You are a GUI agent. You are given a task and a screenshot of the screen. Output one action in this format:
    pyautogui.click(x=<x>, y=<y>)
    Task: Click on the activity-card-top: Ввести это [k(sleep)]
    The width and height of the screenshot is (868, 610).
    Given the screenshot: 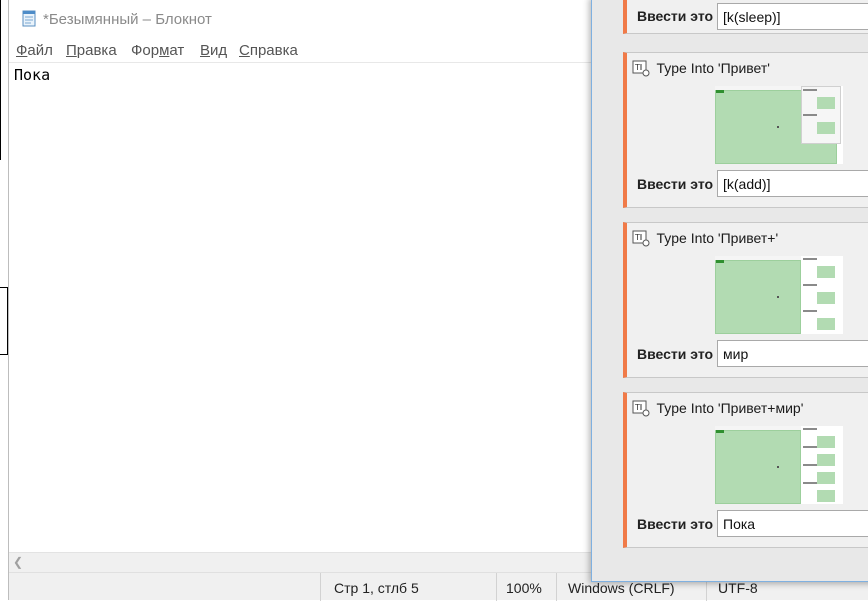 What is the action you would take?
    pyautogui.click(x=745, y=17)
    